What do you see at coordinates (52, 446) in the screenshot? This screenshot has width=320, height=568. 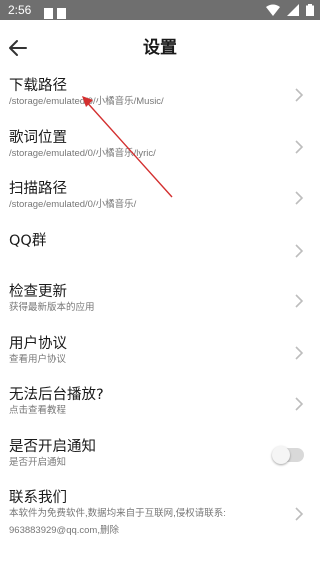 I see `setting-title: 是否开启通知` at bounding box center [52, 446].